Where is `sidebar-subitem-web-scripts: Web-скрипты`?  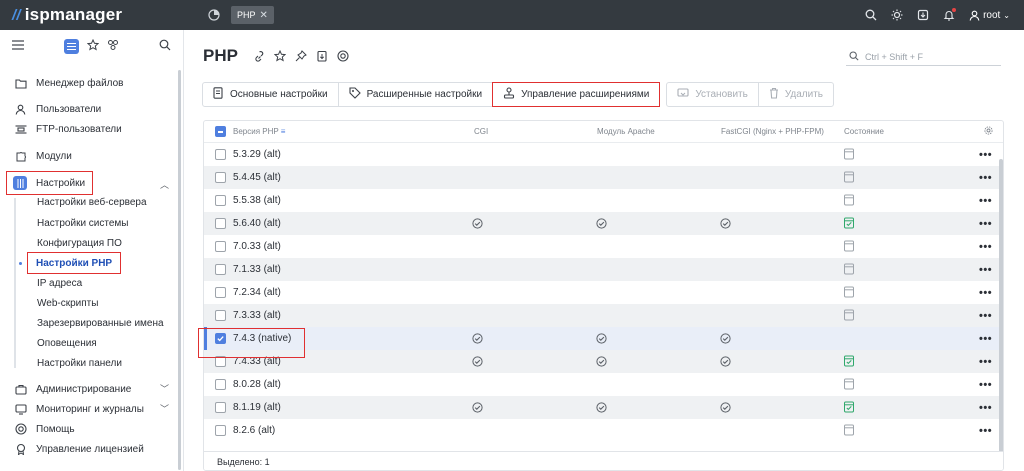 sidebar-subitem-web-scripts: Web-скрипты is located at coordinates (67, 303).